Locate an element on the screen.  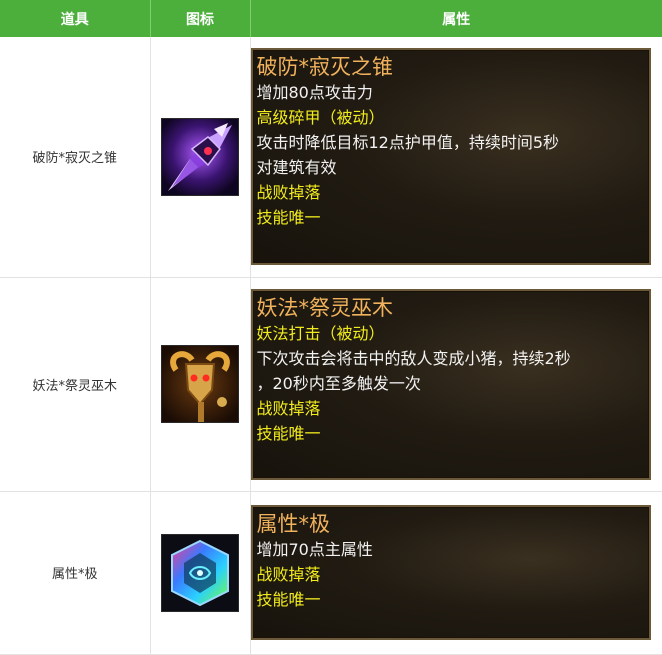
tooltip-title: 破防*寂灭之锥 is located at coordinates (325, 67).